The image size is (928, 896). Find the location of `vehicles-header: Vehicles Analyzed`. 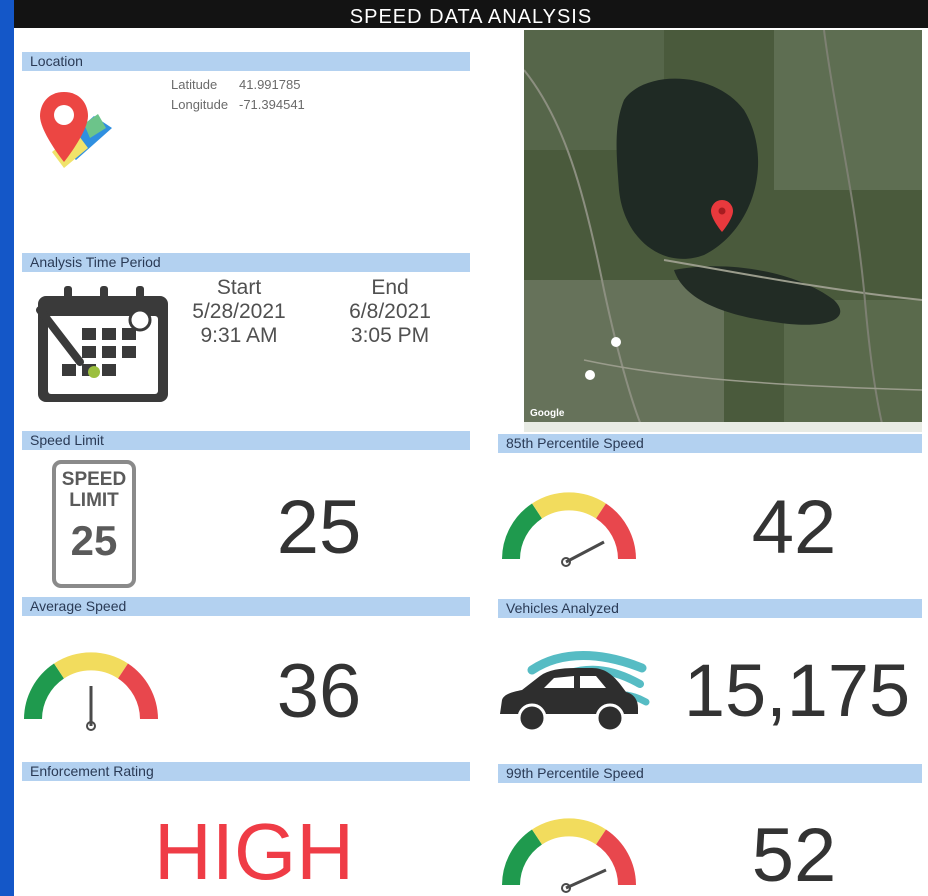

vehicles-header: Vehicles Analyzed is located at coordinates (710, 608).